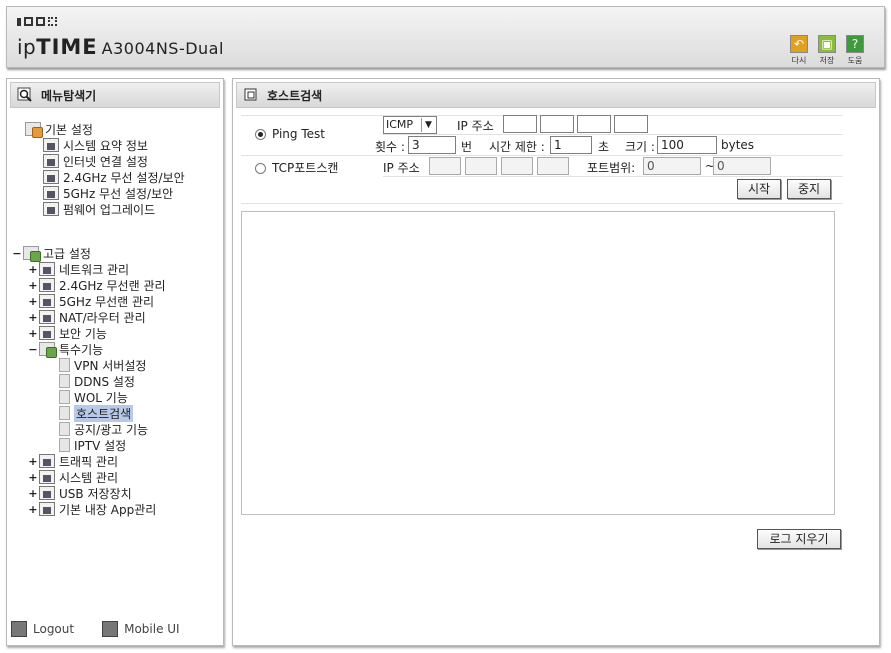  What do you see at coordinates (428, 125) in the screenshot?
I see `chevron-down-icon: ▼` at bounding box center [428, 125].